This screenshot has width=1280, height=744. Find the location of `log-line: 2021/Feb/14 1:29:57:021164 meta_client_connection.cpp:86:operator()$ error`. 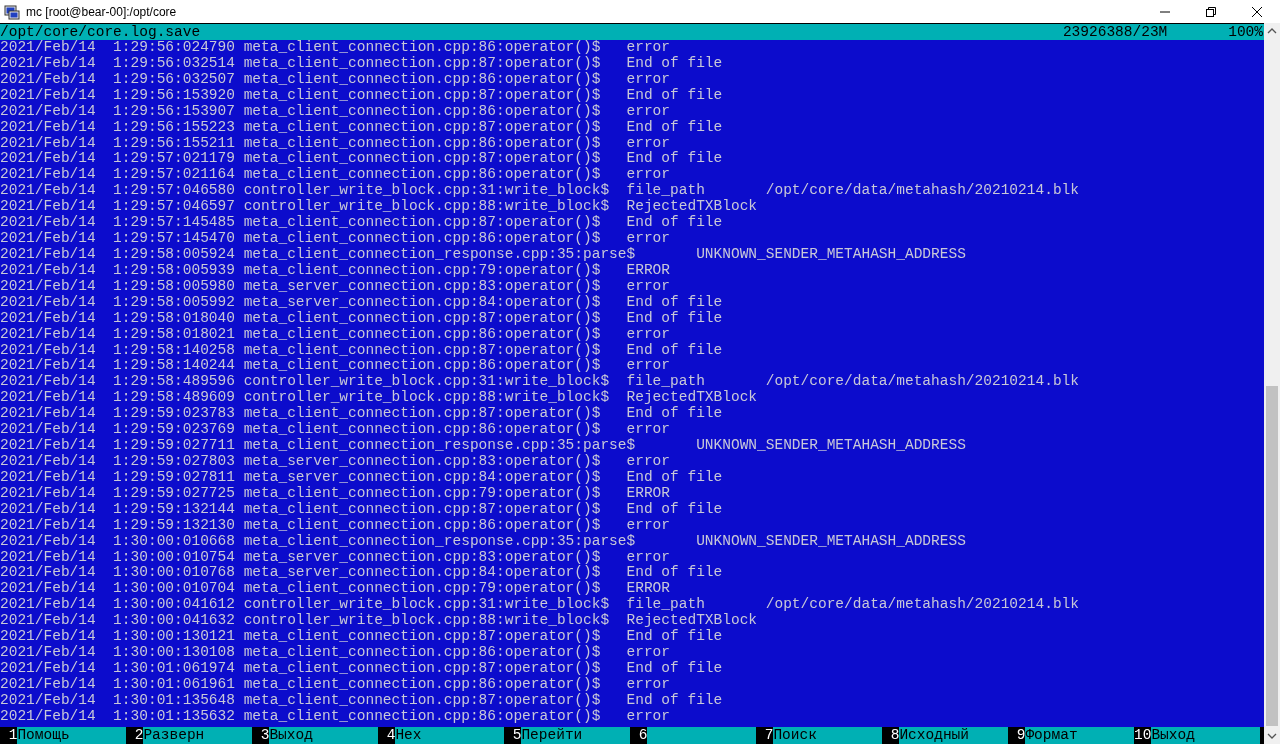

log-line: 2021/Feb/14 1:29:57:021164 meta_client_connection.cpp:86:operator()$ error is located at coordinates (336, 175).